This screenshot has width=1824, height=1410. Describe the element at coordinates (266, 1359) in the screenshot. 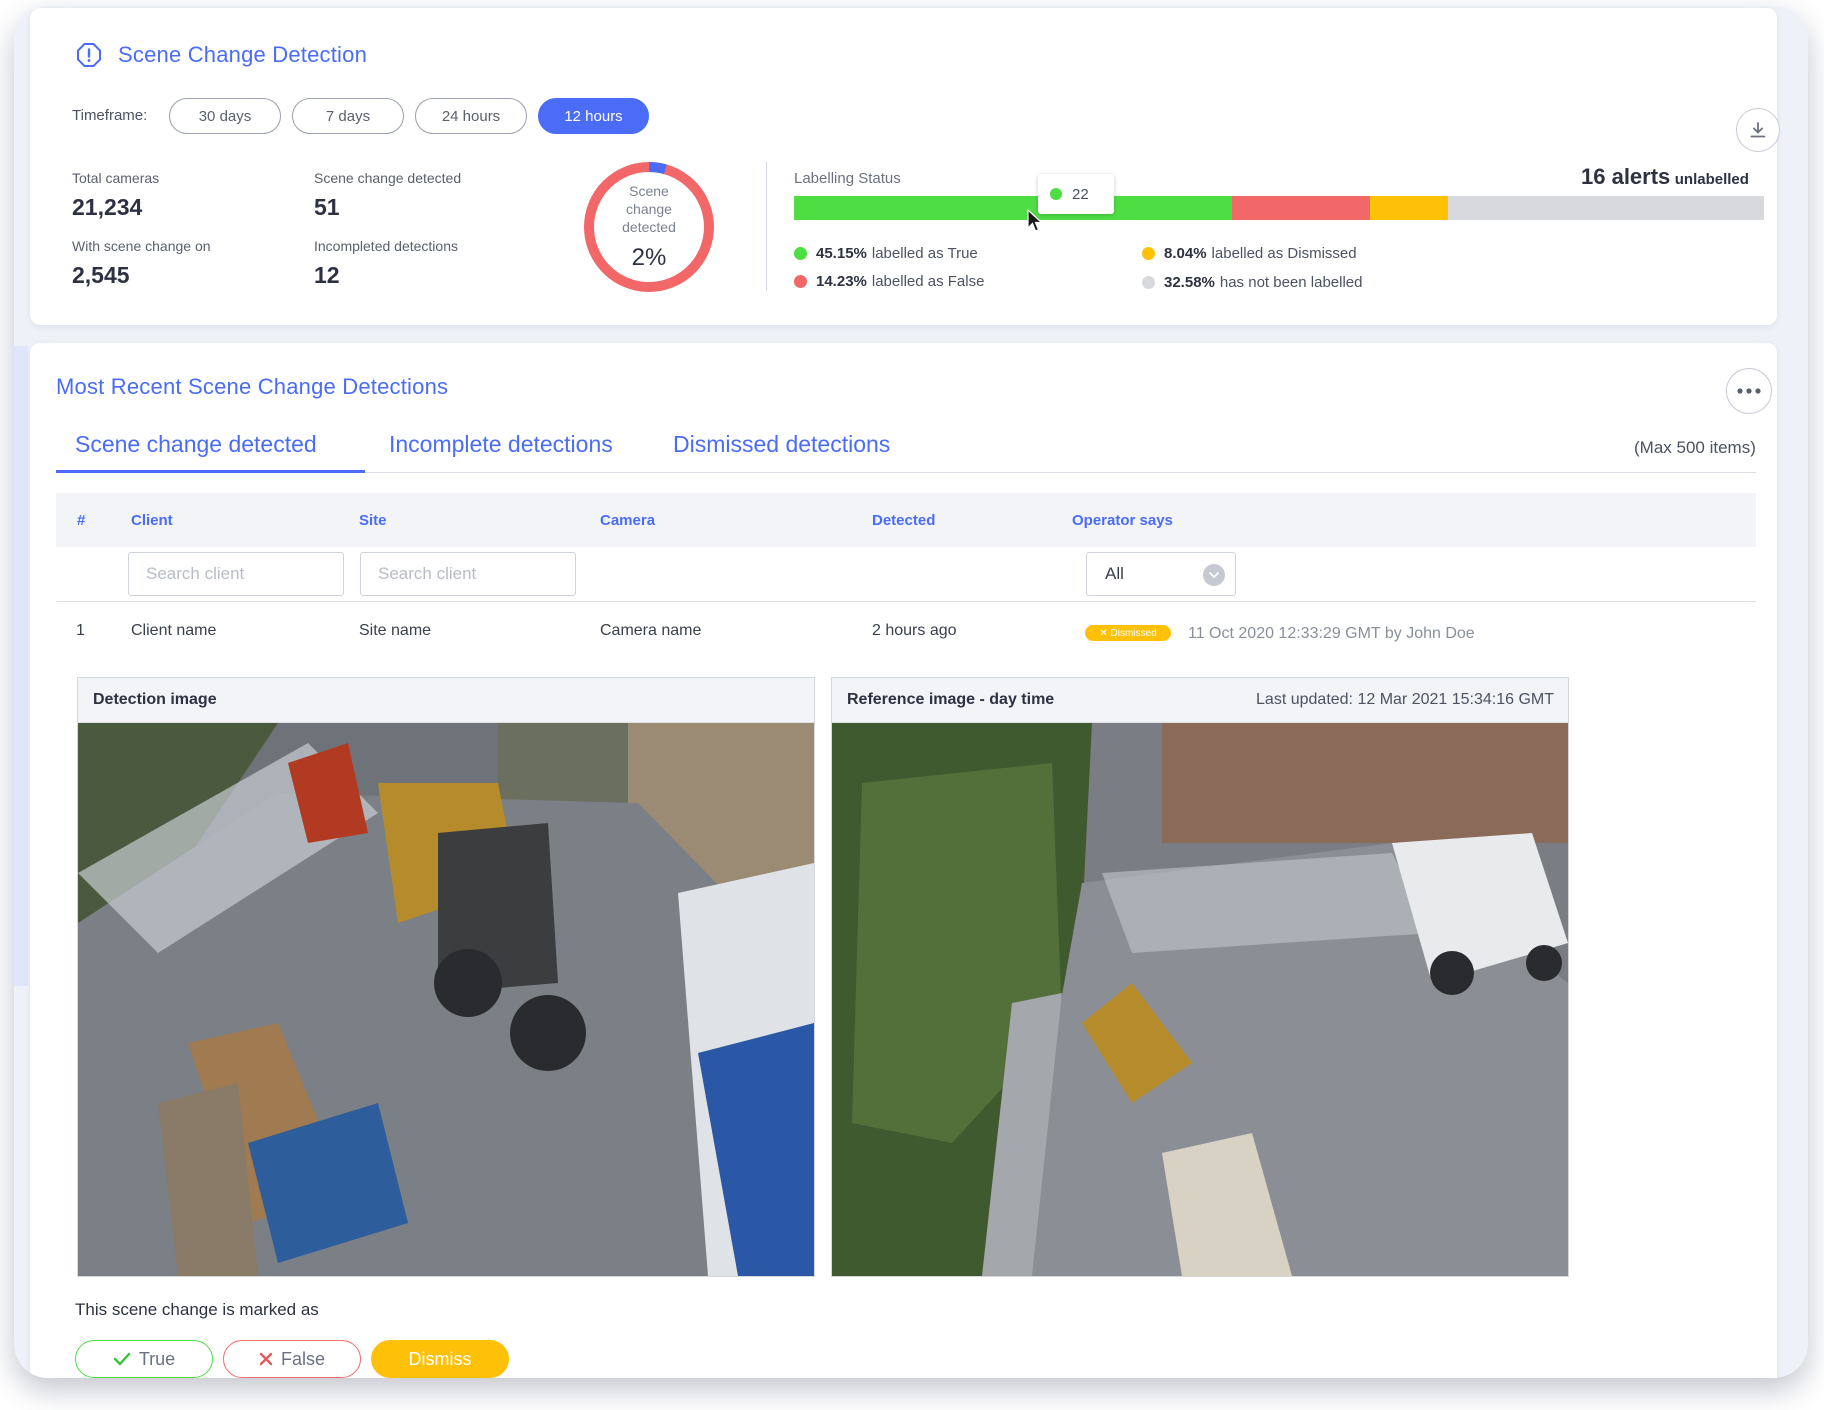

I see `x-icon` at that location.